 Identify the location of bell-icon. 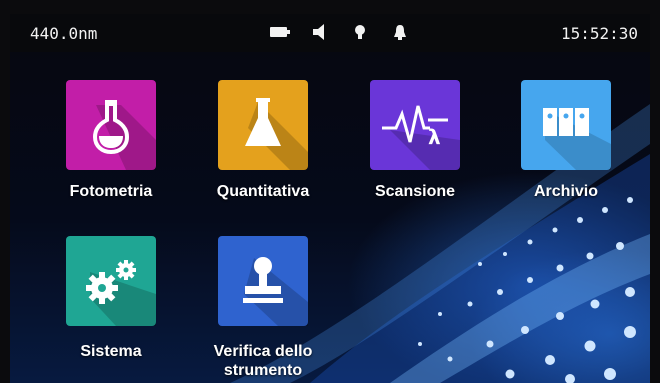
(400, 32).